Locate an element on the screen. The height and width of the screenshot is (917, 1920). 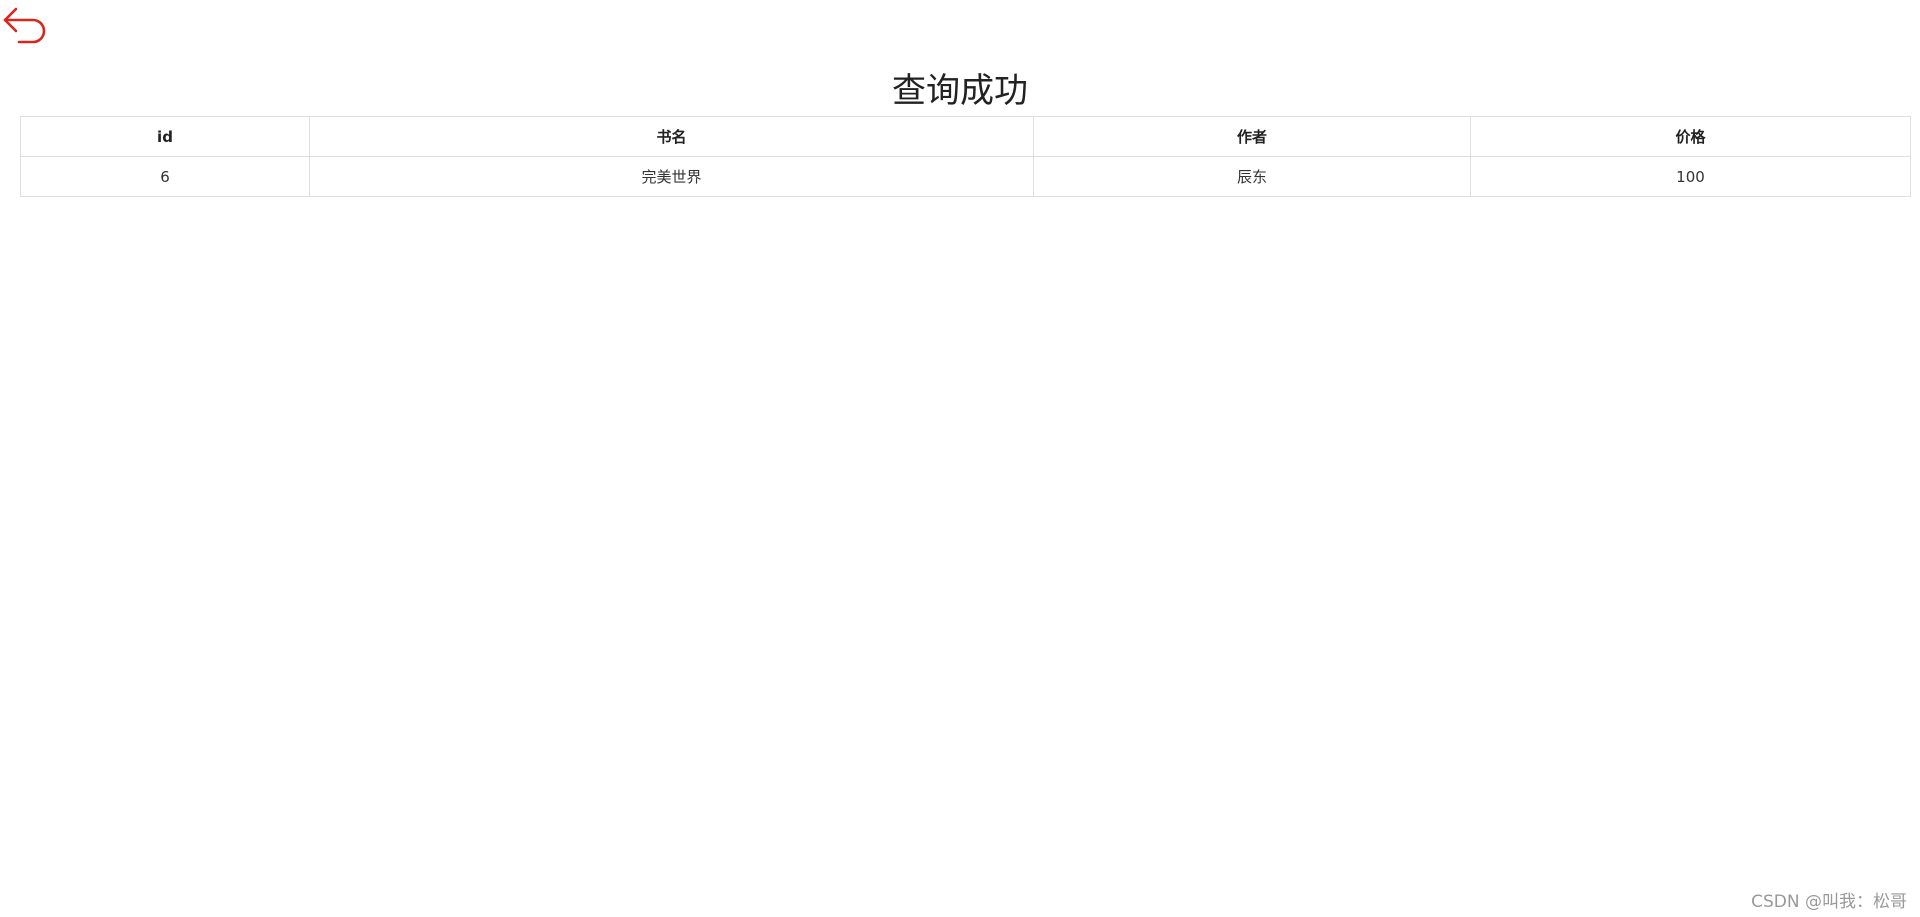
page-title: 查询成功 is located at coordinates (960, 91).